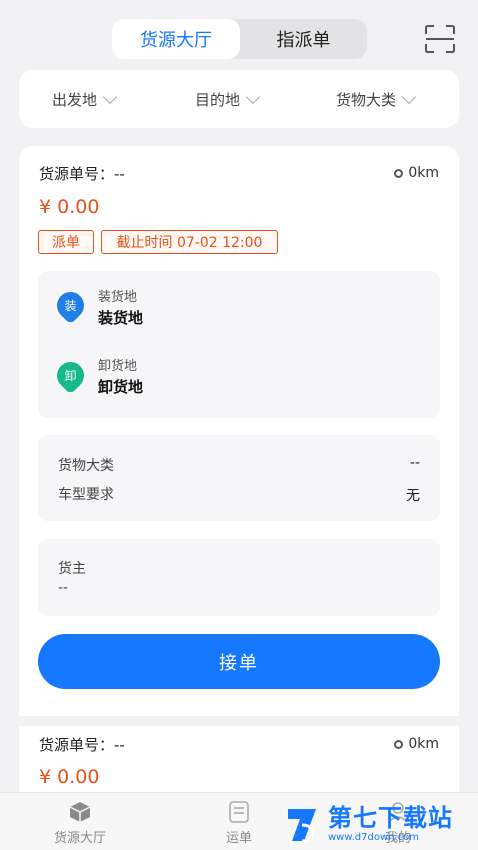 The width and height of the screenshot is (478, 850). I want to click on load-pin-icon: 装, so click(70, 305).